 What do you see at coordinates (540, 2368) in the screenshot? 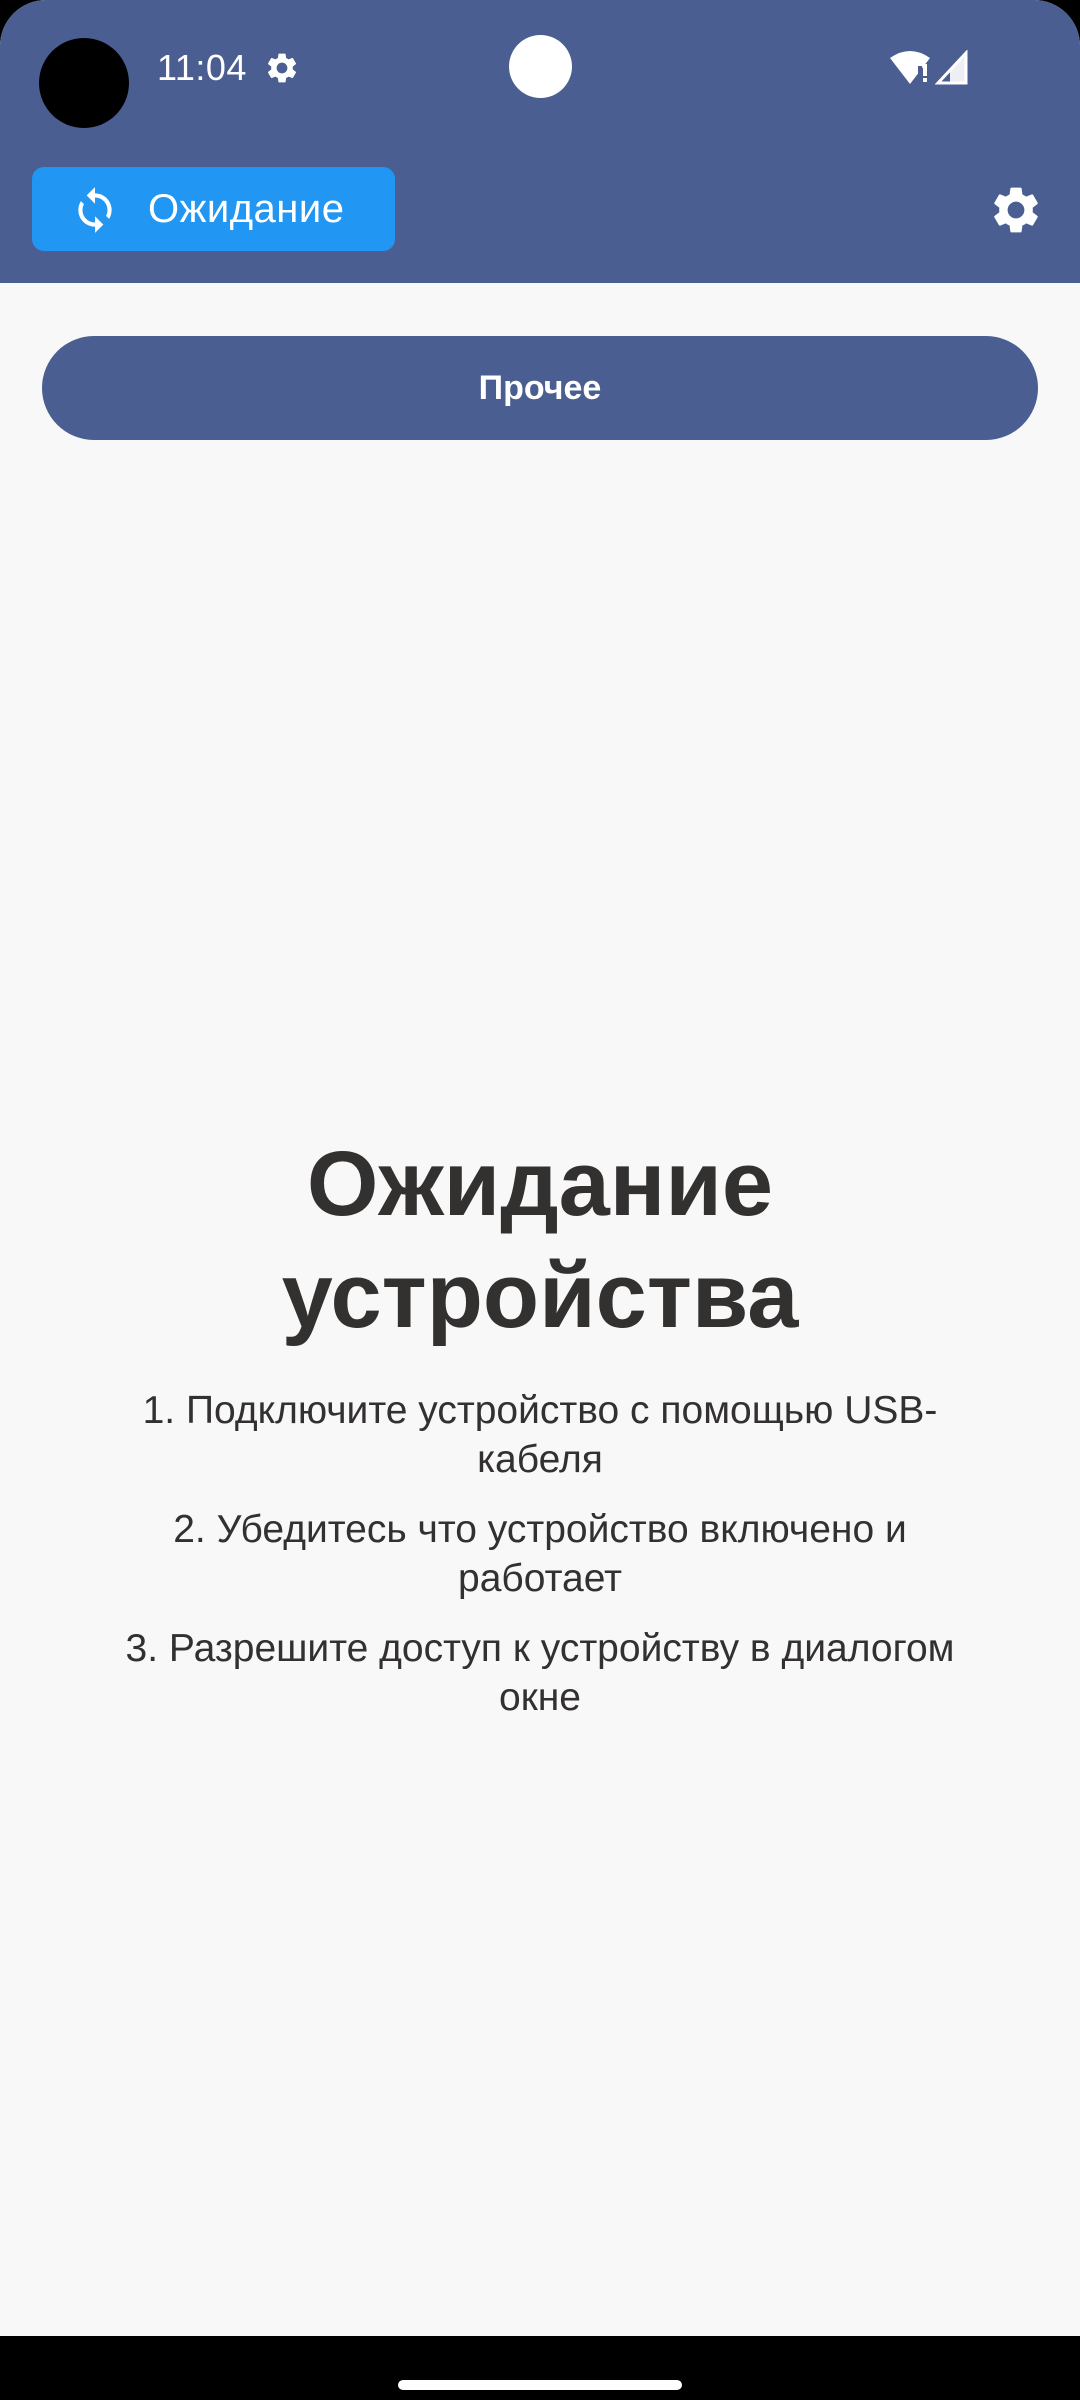
I see `navigation-bar` at bounding box center [540, 2368].